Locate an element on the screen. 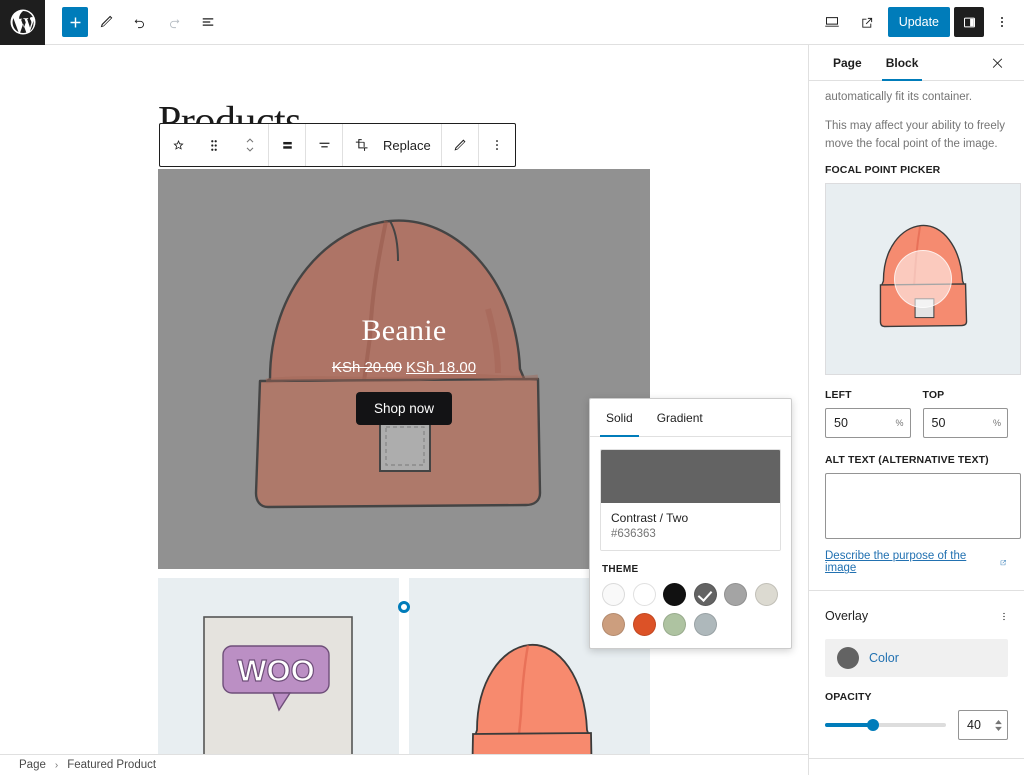 Image resolution: width=1024 pixels, height=775 pixels. drag-dots-icon is located at coordinates (214, 145).